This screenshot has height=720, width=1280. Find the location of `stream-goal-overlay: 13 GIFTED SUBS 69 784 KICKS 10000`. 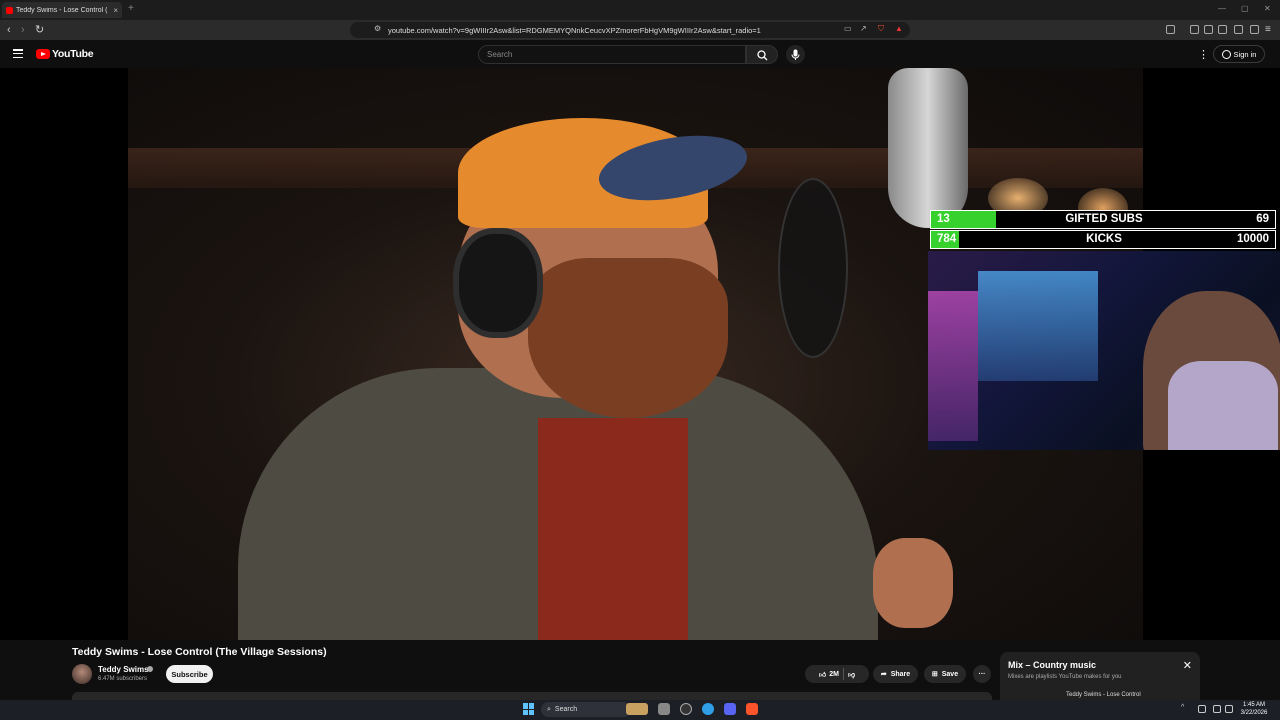

stream-goal-overlay: 13 GIFTED SUBS 69 784 KICKS 10000 is located at coordinates (1103, 230).